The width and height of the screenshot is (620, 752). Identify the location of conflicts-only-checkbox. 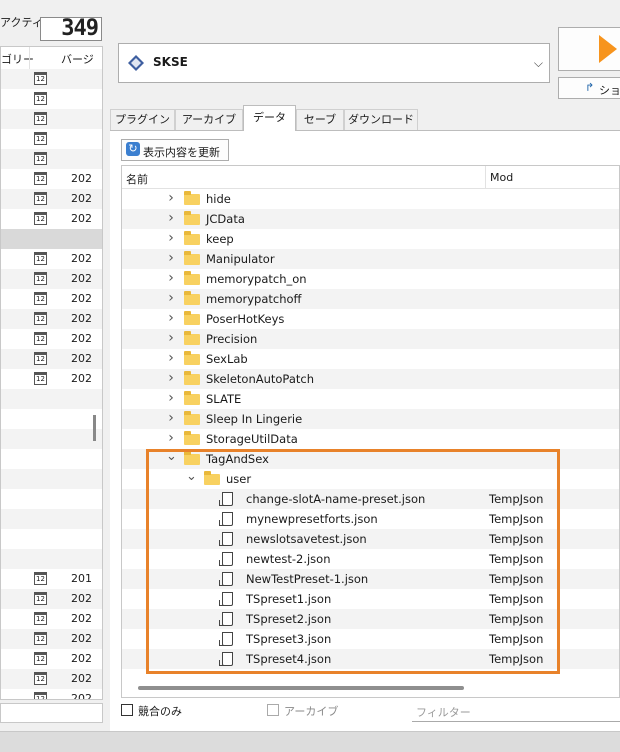
(127, 710).